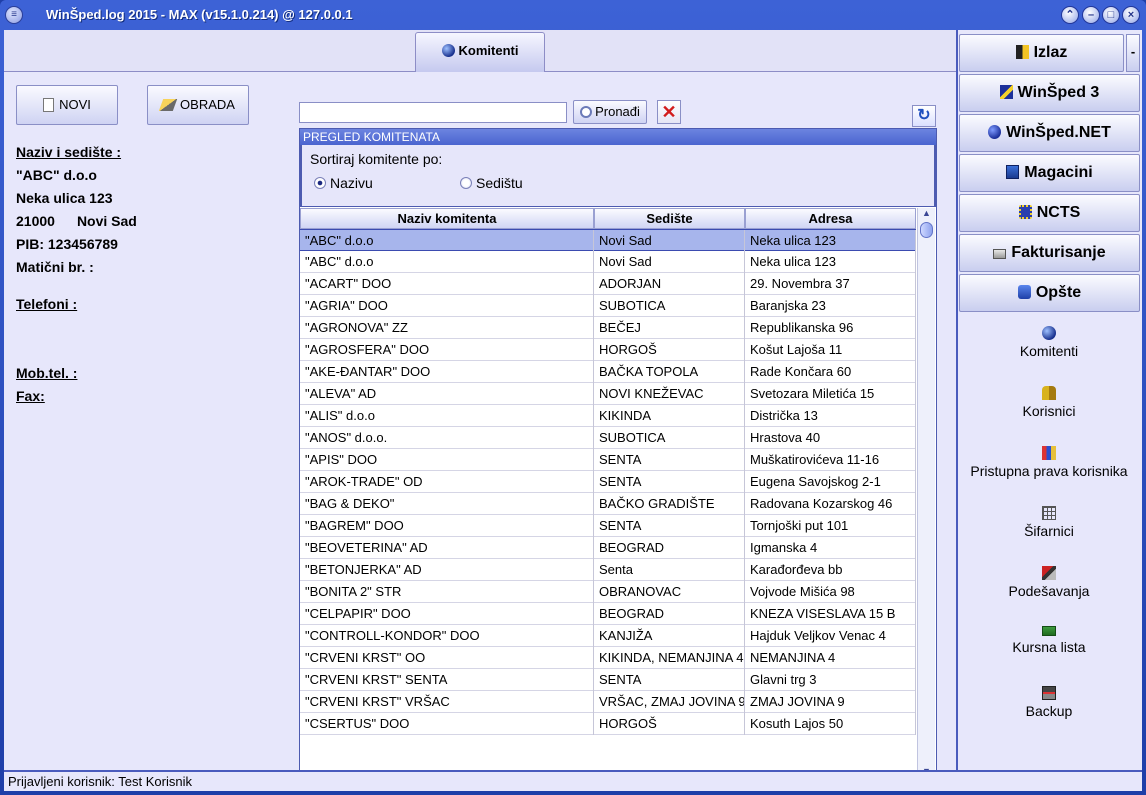  What do you see at coordinates (830, 394) in the screenshot?
I see `cell-adresa: Svetozara Miletića 15` at bounding box center [830, 394].